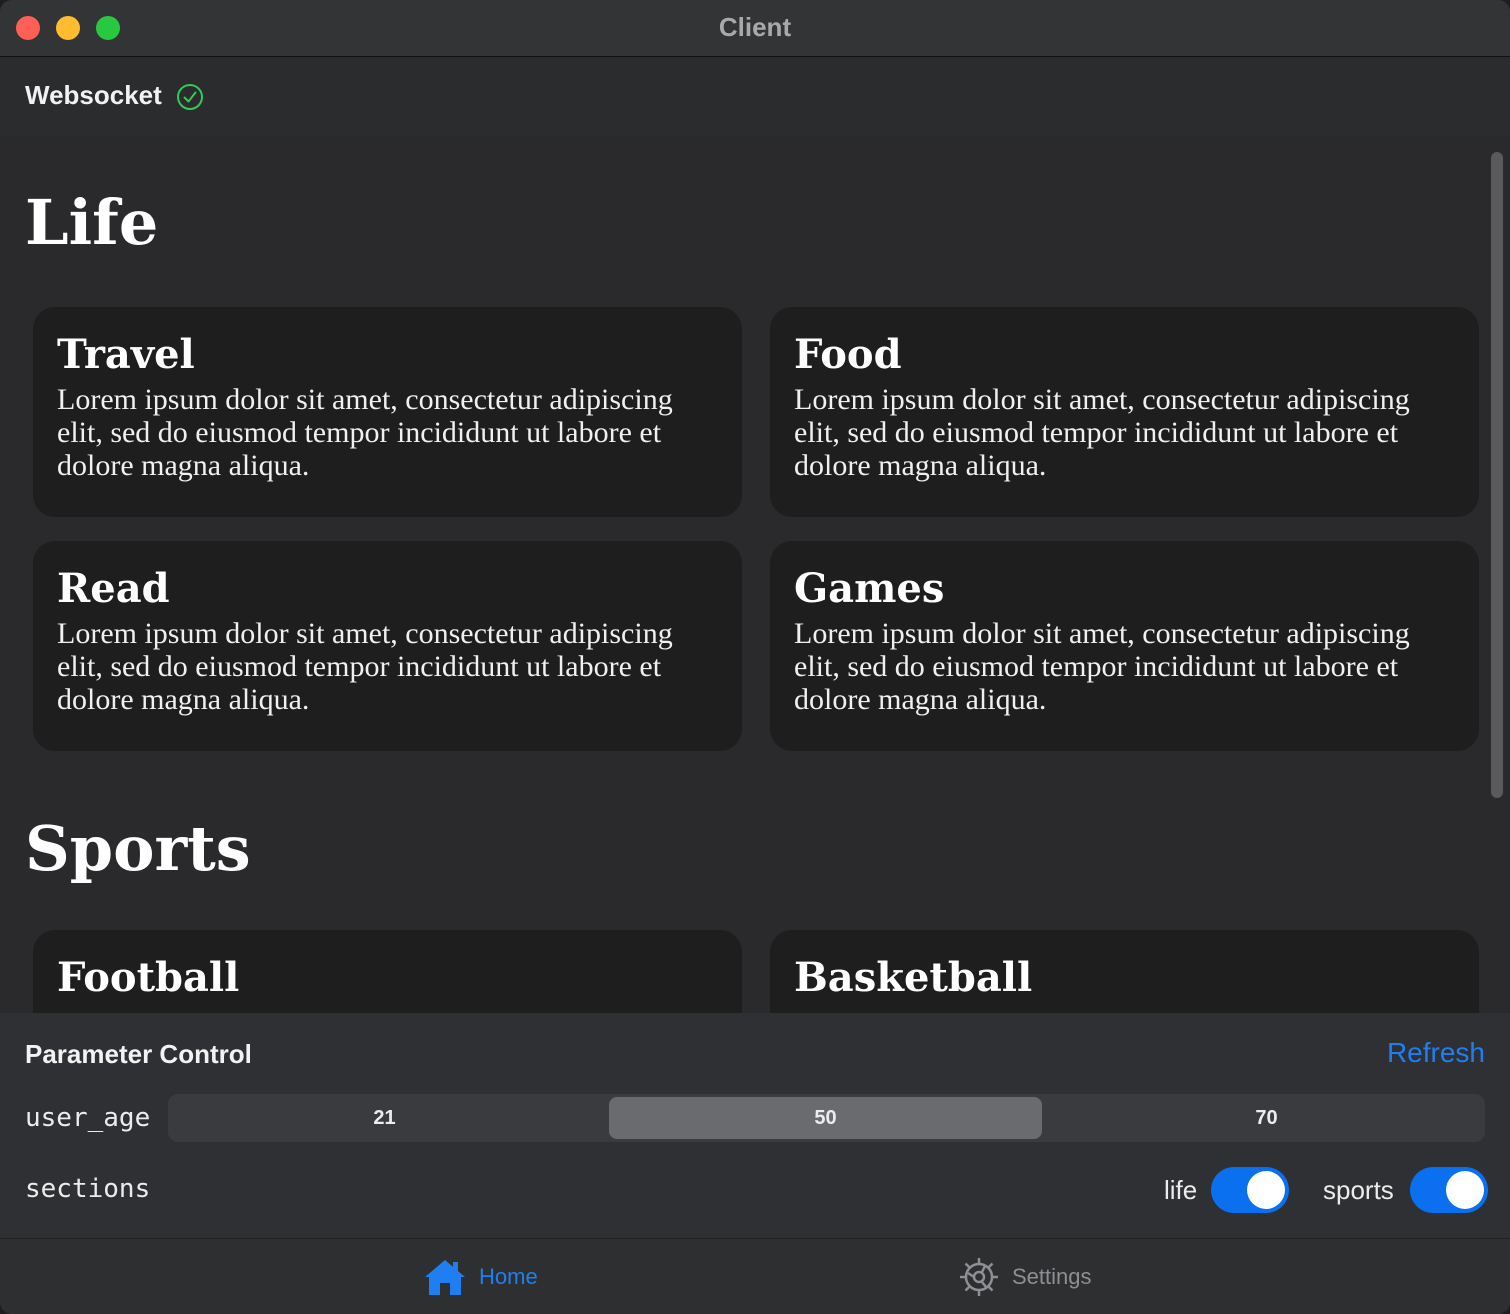  What do you see at coordinates (148, 977) in the screenshot?
I see `card-title: Football` at bounding box center [148, 977].